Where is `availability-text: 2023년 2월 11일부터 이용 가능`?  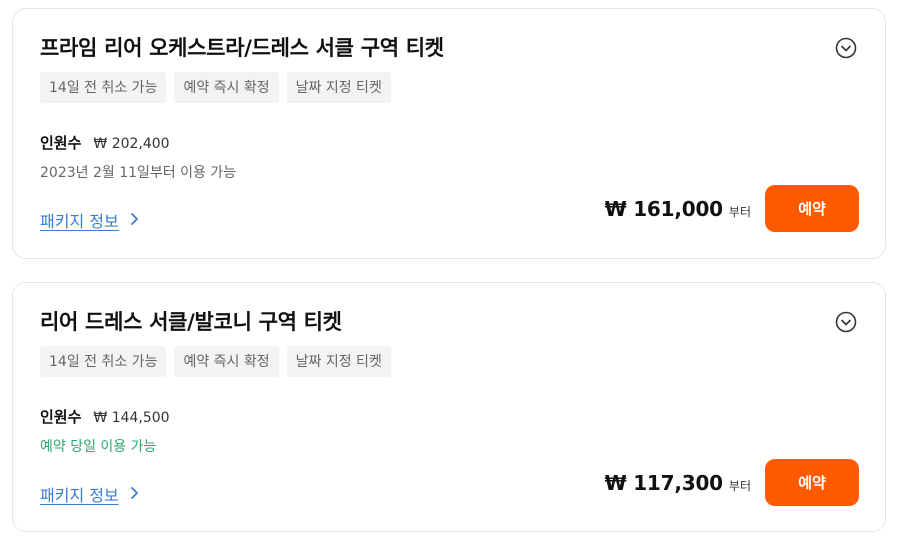
availability-text: 2023년 2월 11일부터 이용 가능 is located at coordinates (138, 173).